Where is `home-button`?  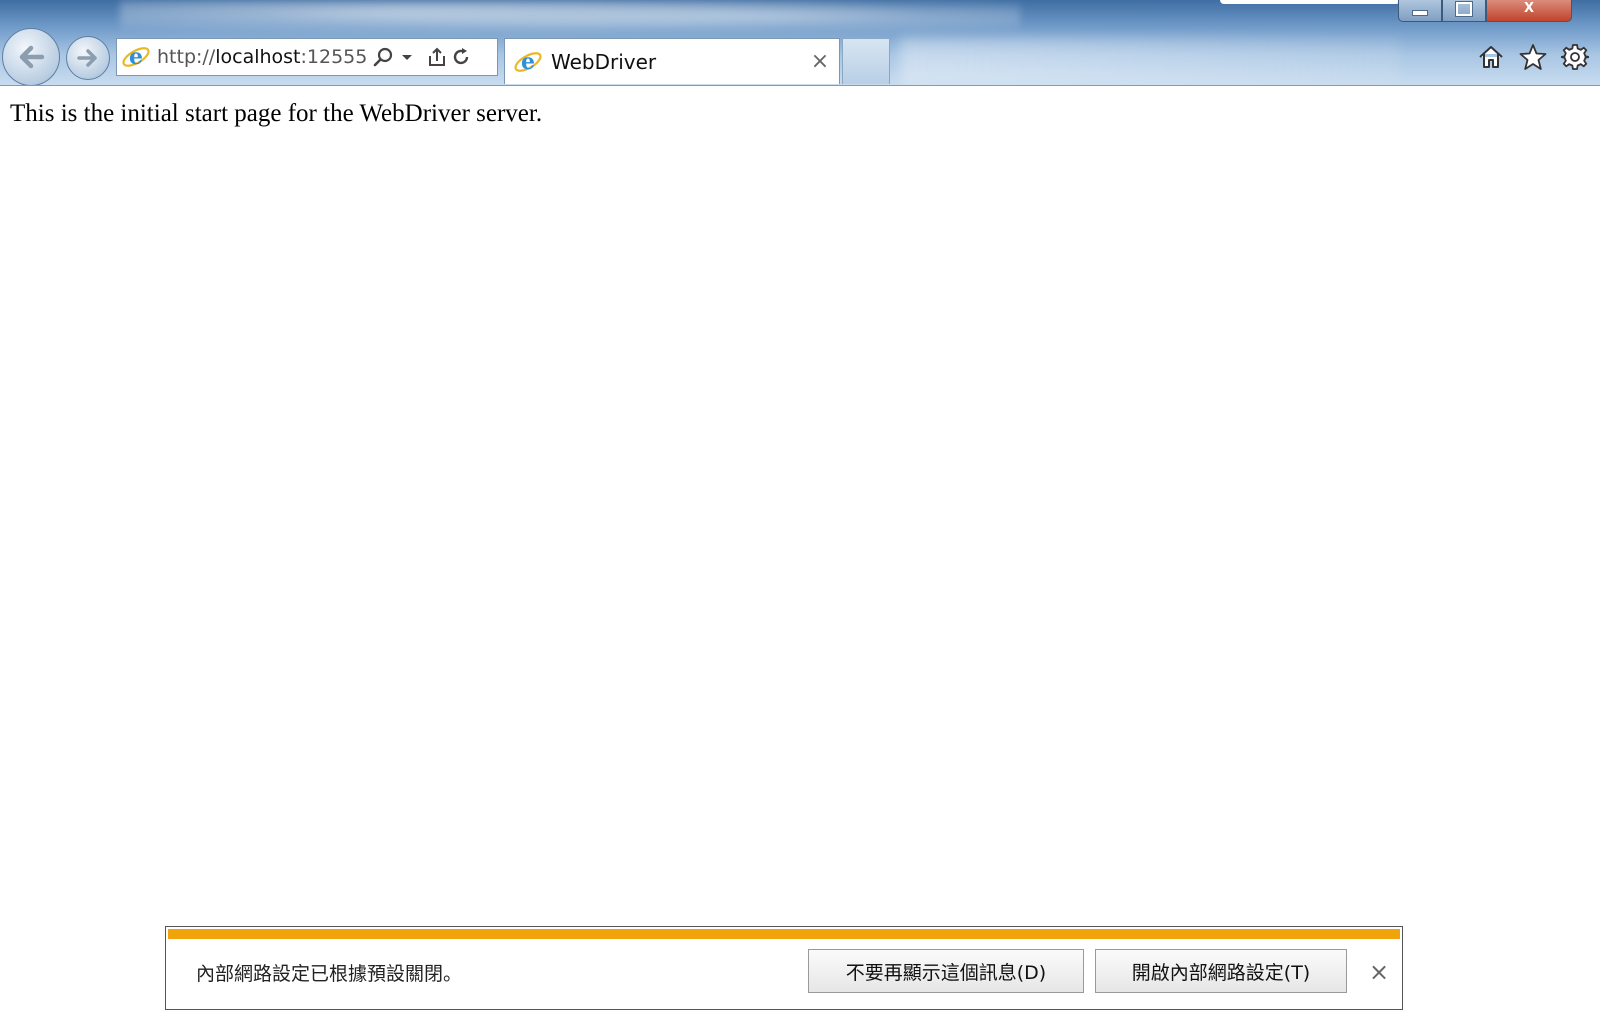
home-button is located at coordinates (1491, 57).